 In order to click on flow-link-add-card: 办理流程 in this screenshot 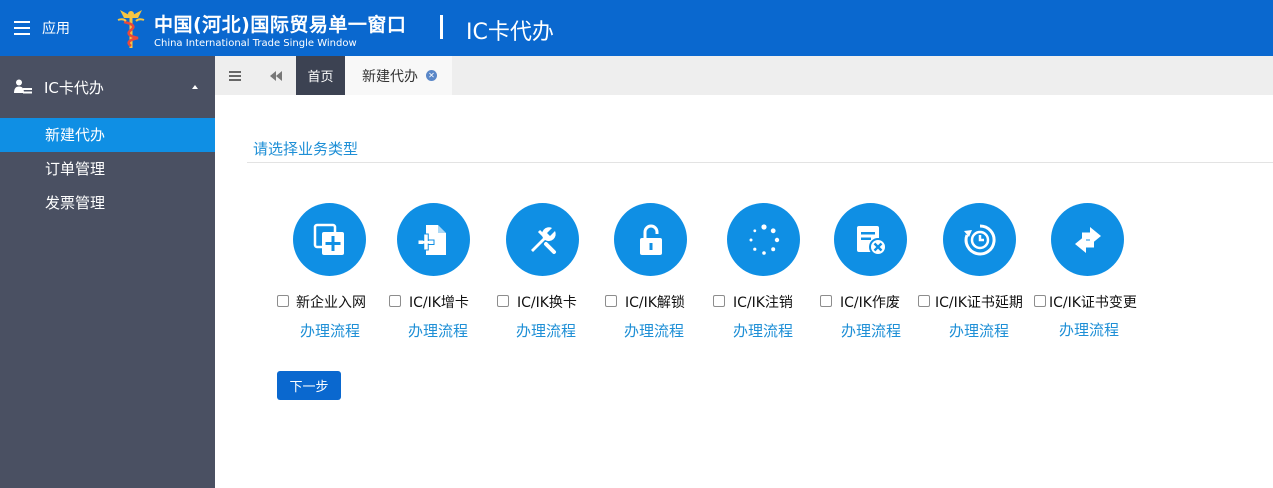, I will do `click(438, 330)`.